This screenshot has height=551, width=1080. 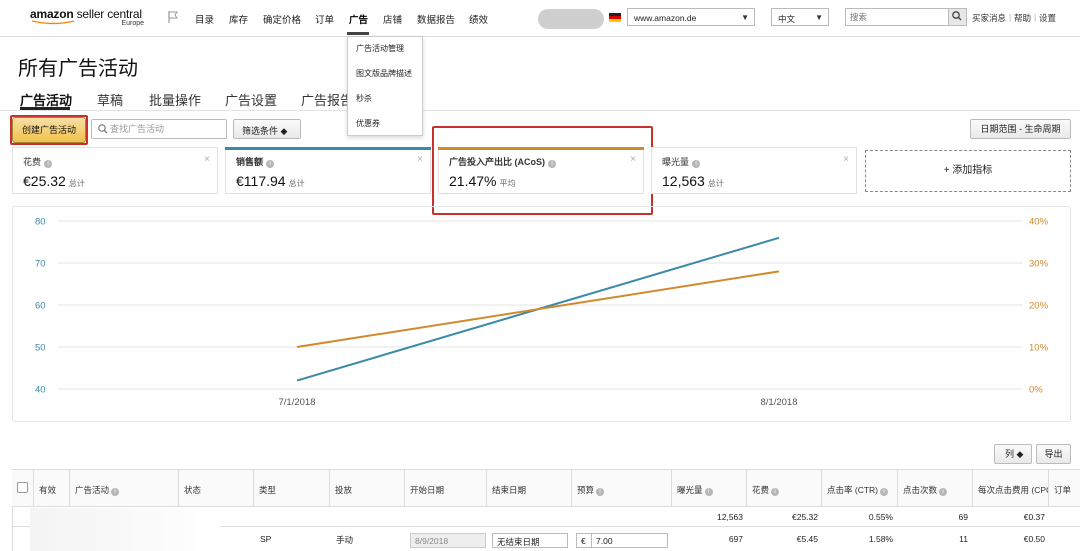 What do you see at coordinates (968, 171) in the screenshot?
I see `add-metric-button: + 添加指标` at bounding box center [968, 171].